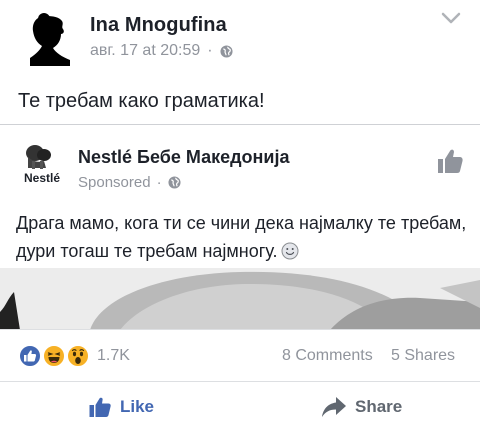  I want to click on like-icon, so click(100, 407).